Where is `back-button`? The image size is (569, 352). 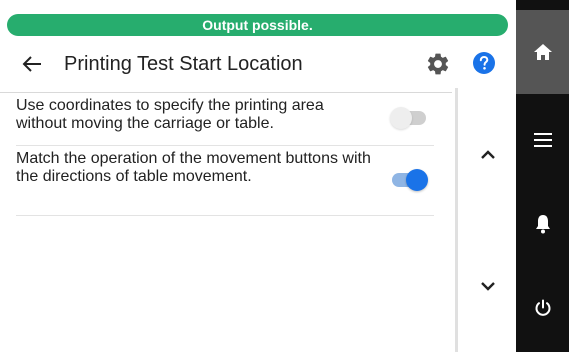
back-button is located at coordinates (32, 64).